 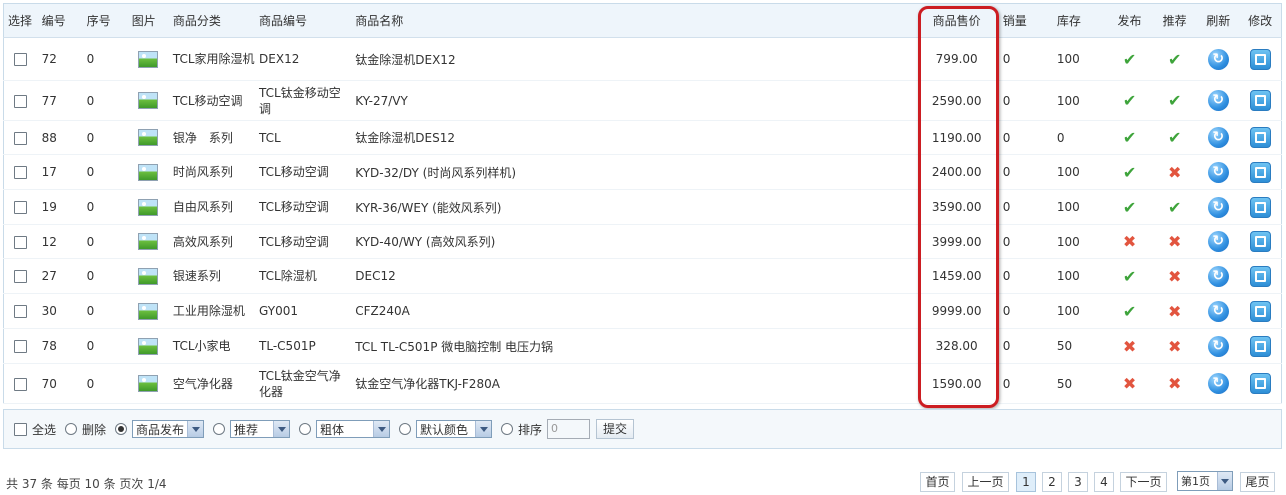 I want to click on recommend-radio, so click(x=219, y=429).